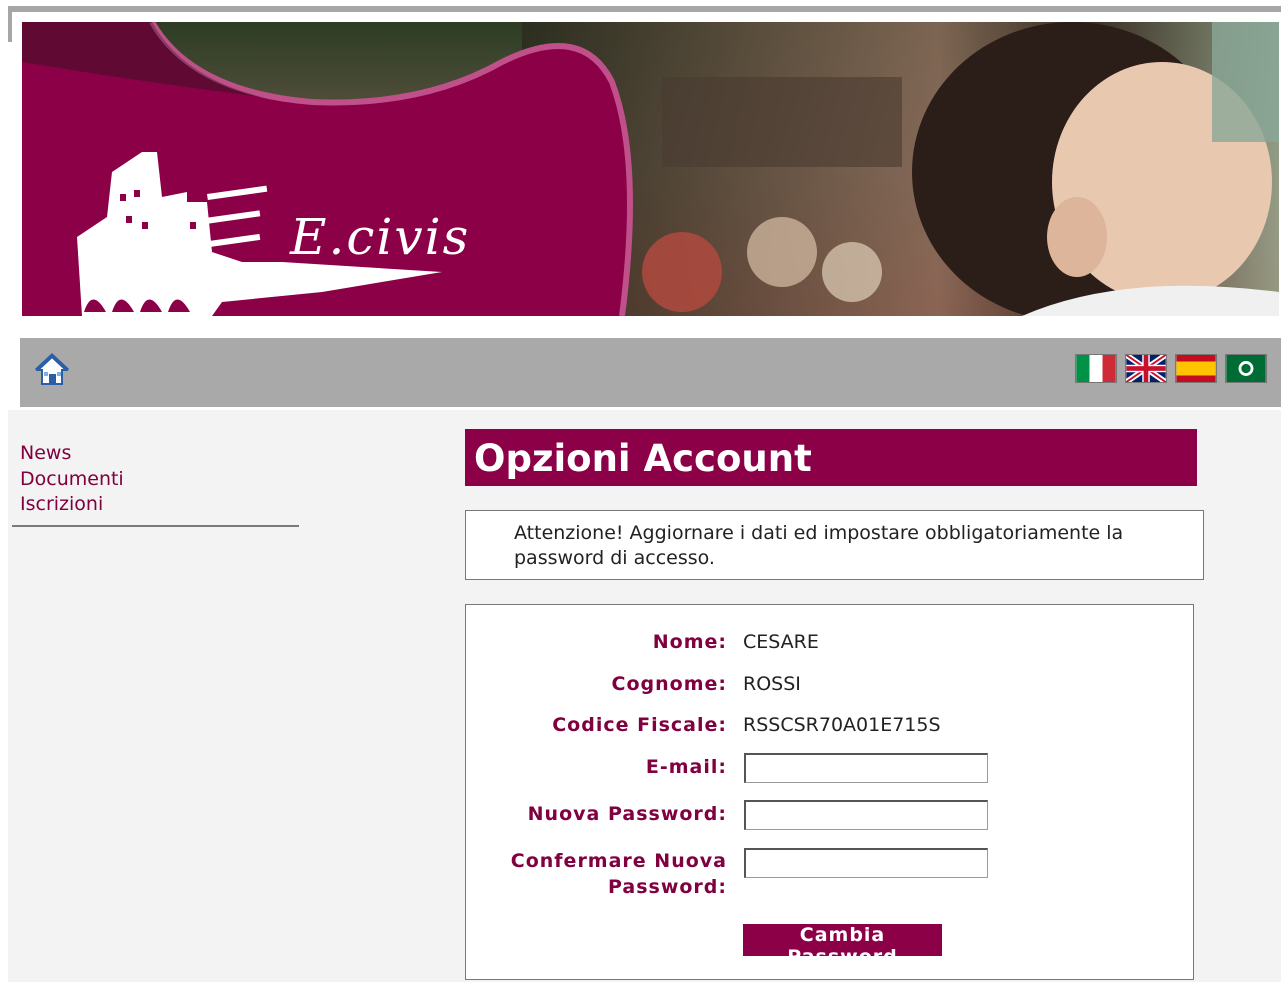 The height and width of the screenshot is (982, 1281). I want to click on codice-fiscale-label: Codice Fiscale:, so click(639, 725).